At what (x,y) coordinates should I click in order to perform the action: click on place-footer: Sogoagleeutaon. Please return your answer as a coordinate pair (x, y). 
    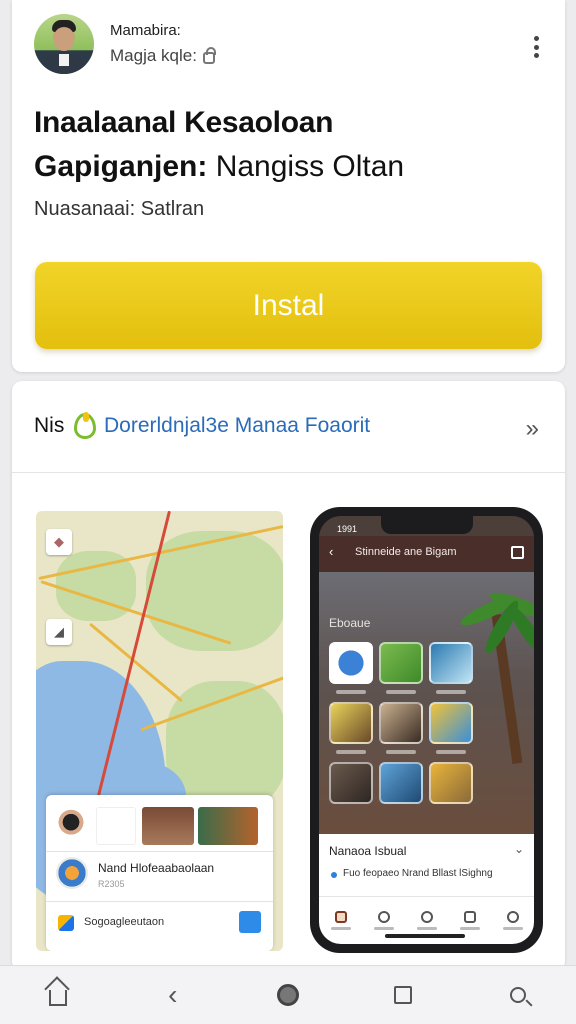
    Looking at the image, I should click on (124, 922).